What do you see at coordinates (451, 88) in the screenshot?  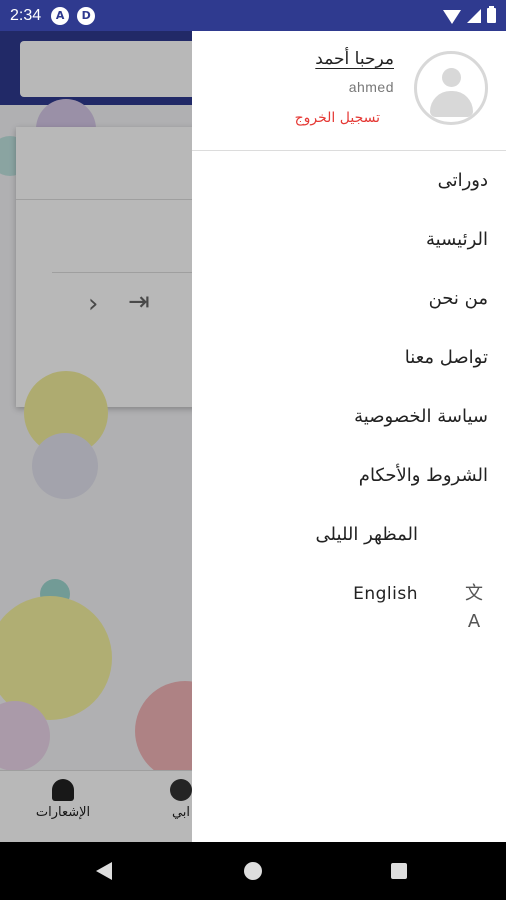 I see `avatar` at bounding box center [451, 88].